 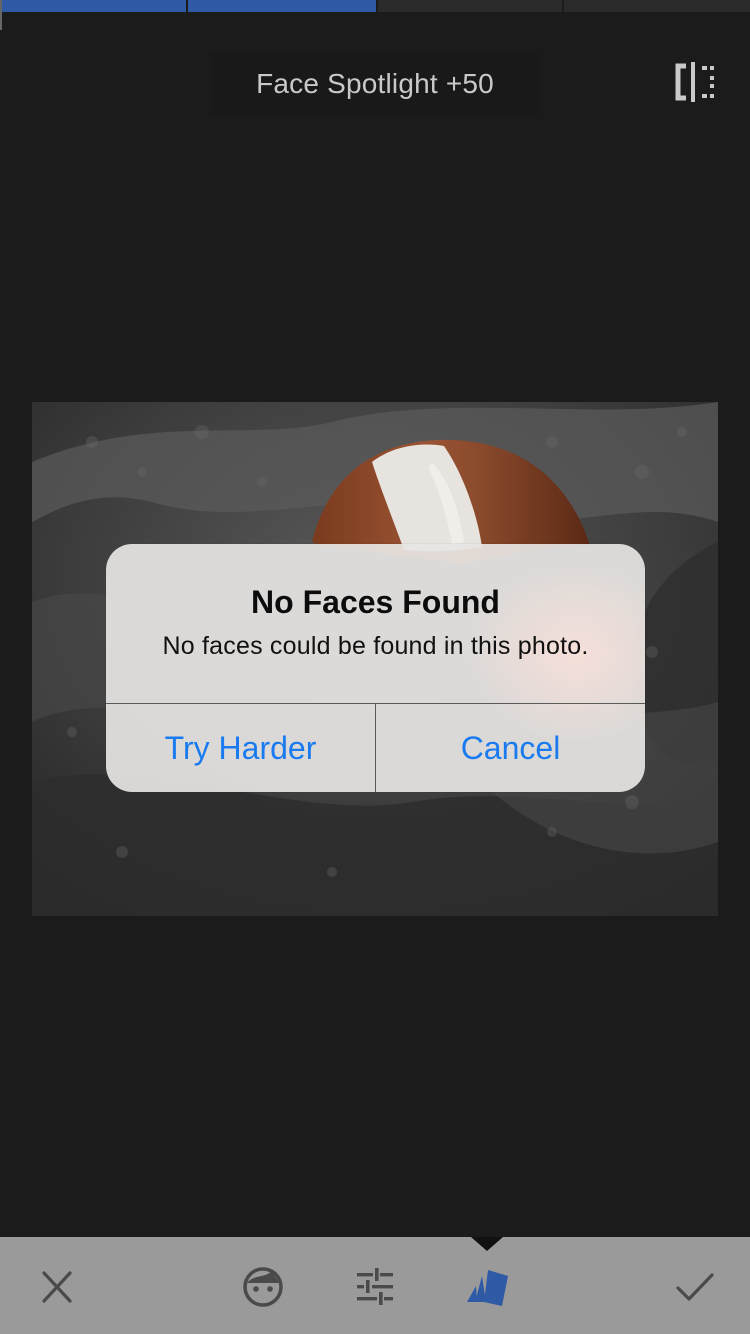 What do you see at coordinates (510, 748) in the screenshot?
I see `cancel-button: Cancel` at bounding box center [510, 748].